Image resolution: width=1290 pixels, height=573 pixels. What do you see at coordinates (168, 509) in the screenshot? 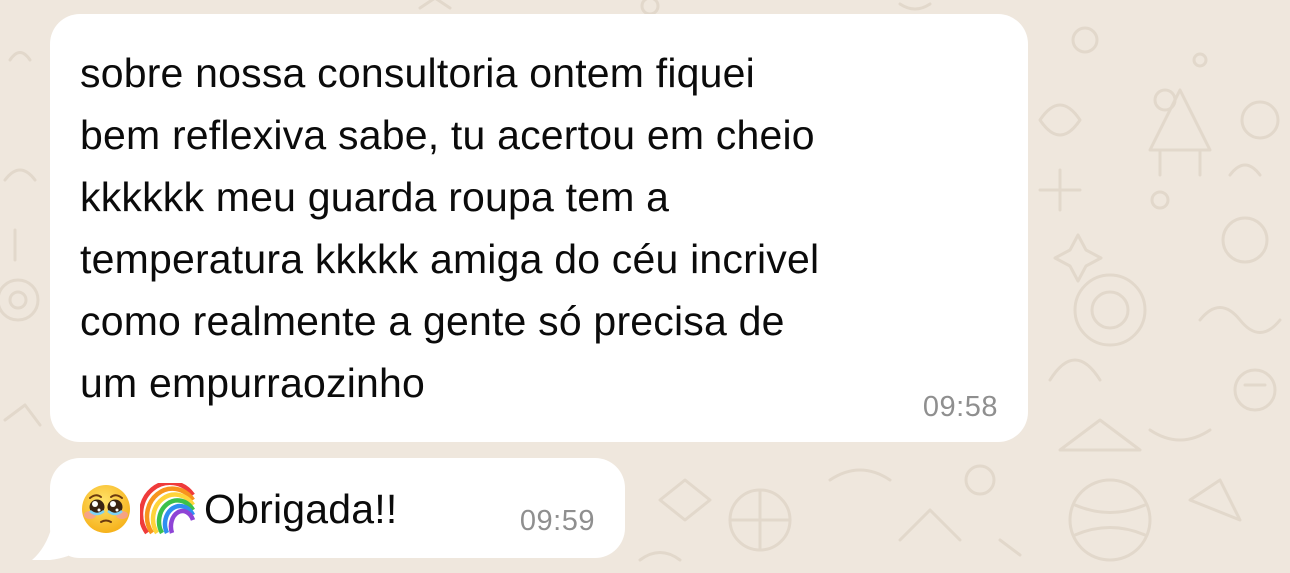
I see `rainbow-emoji` at bounding box center [168, 509].